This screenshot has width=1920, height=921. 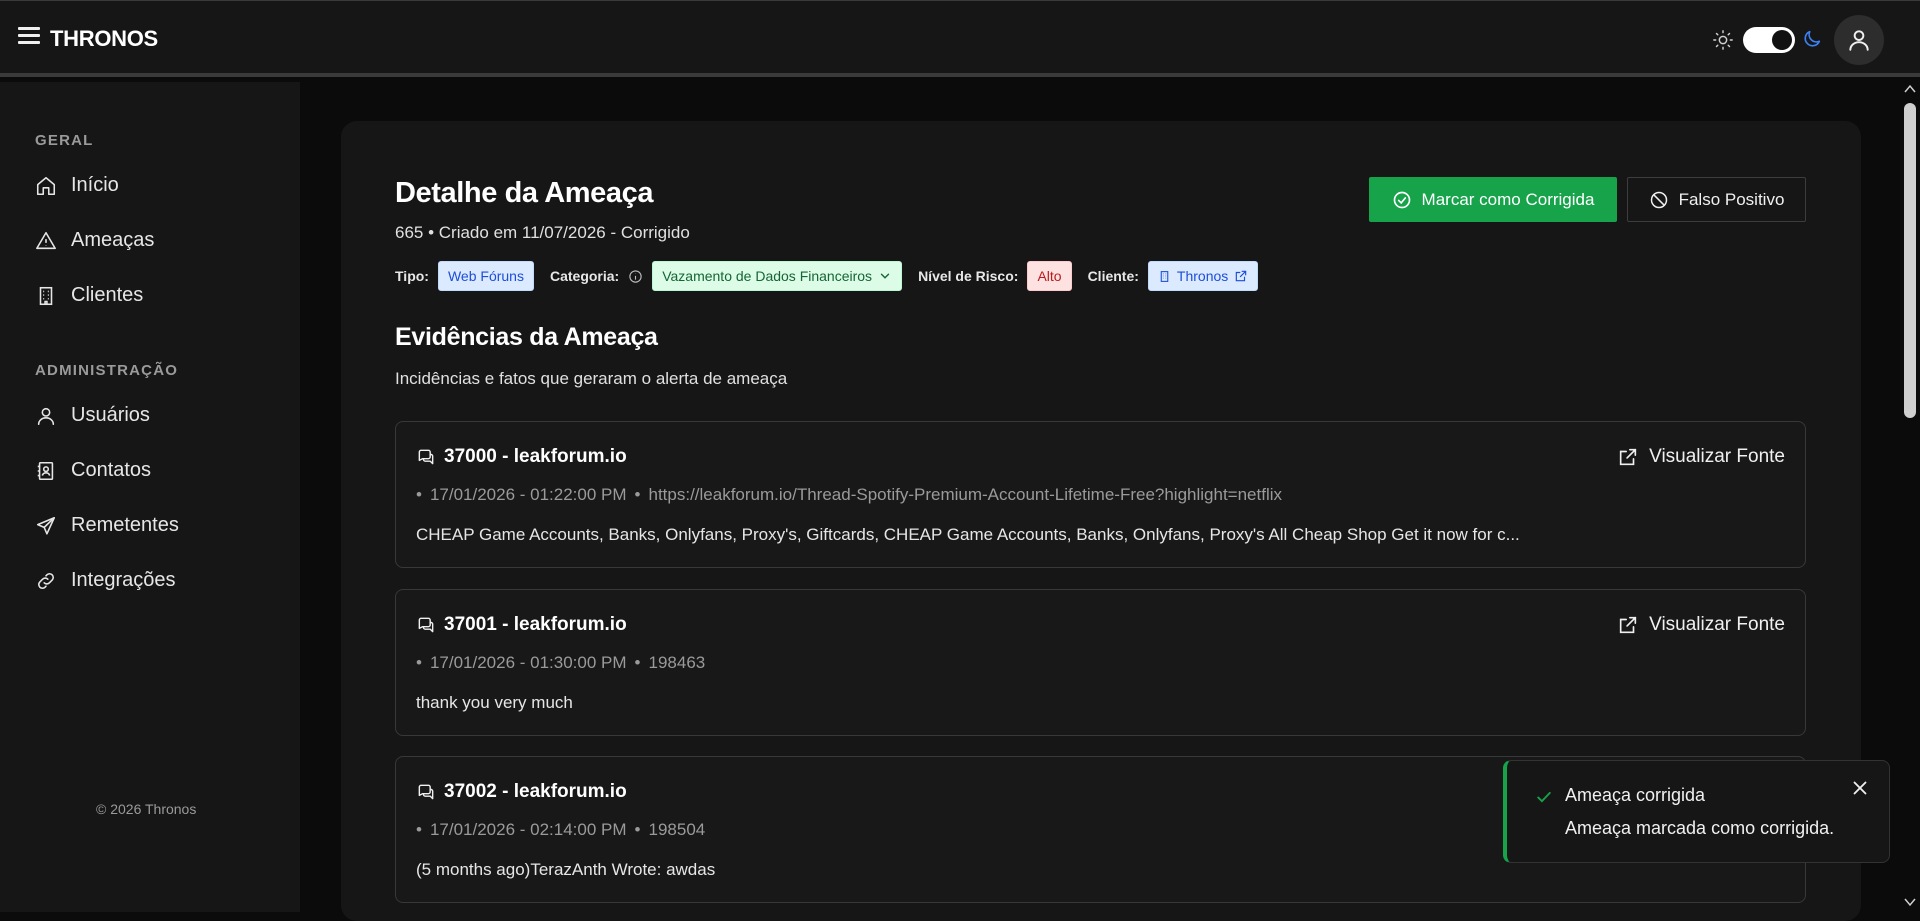 What do you see at coordinates (146, 809) in the screenshot?
I see `sidebar-footer: © 2026 Thronos` at bounding box center [146, 809].